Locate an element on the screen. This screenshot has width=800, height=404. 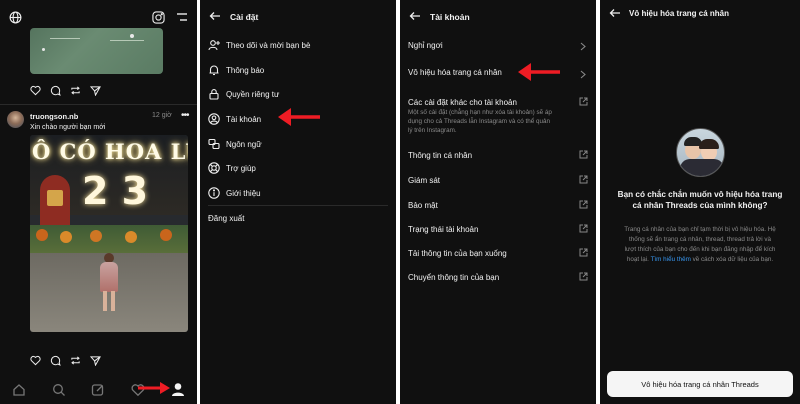
compose-icon is located at coordinates (98, 390).